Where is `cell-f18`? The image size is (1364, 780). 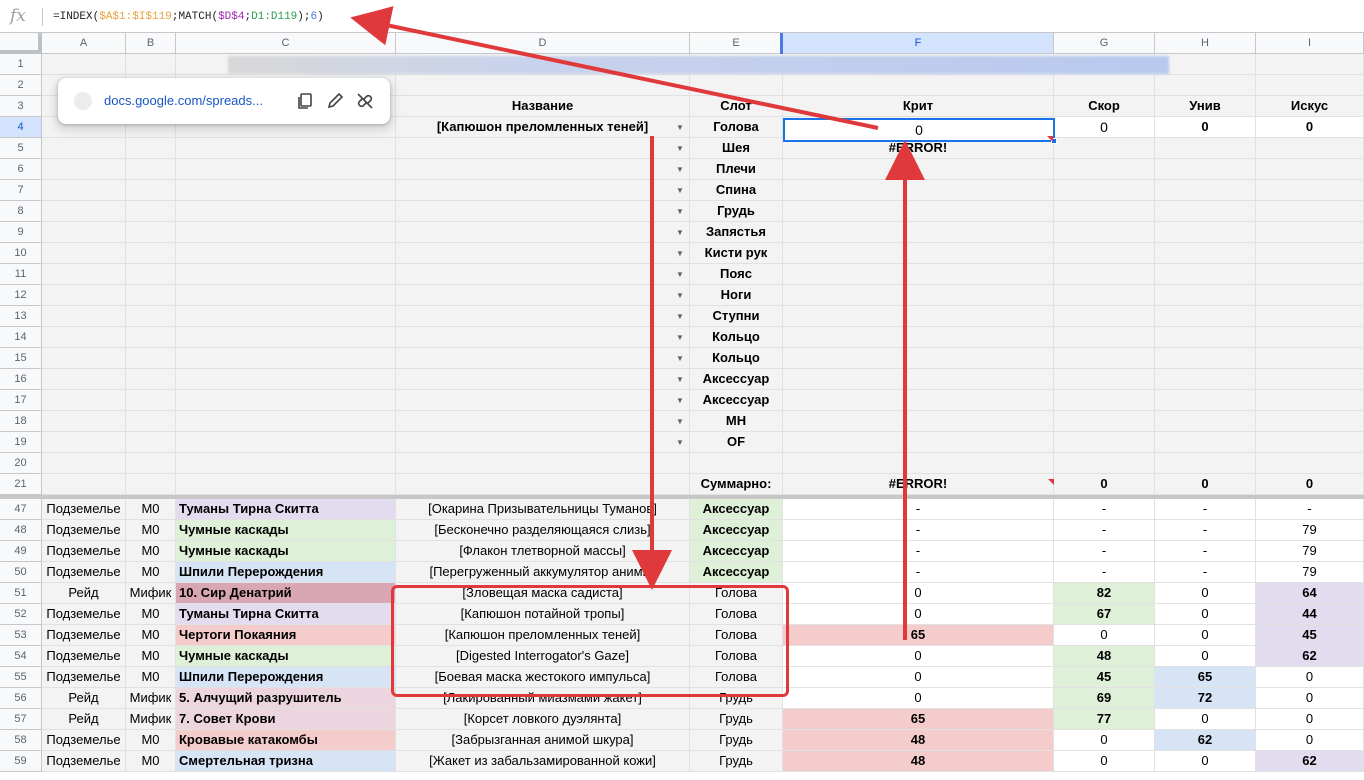 cell-f18 is located at coordinates (918, 421).